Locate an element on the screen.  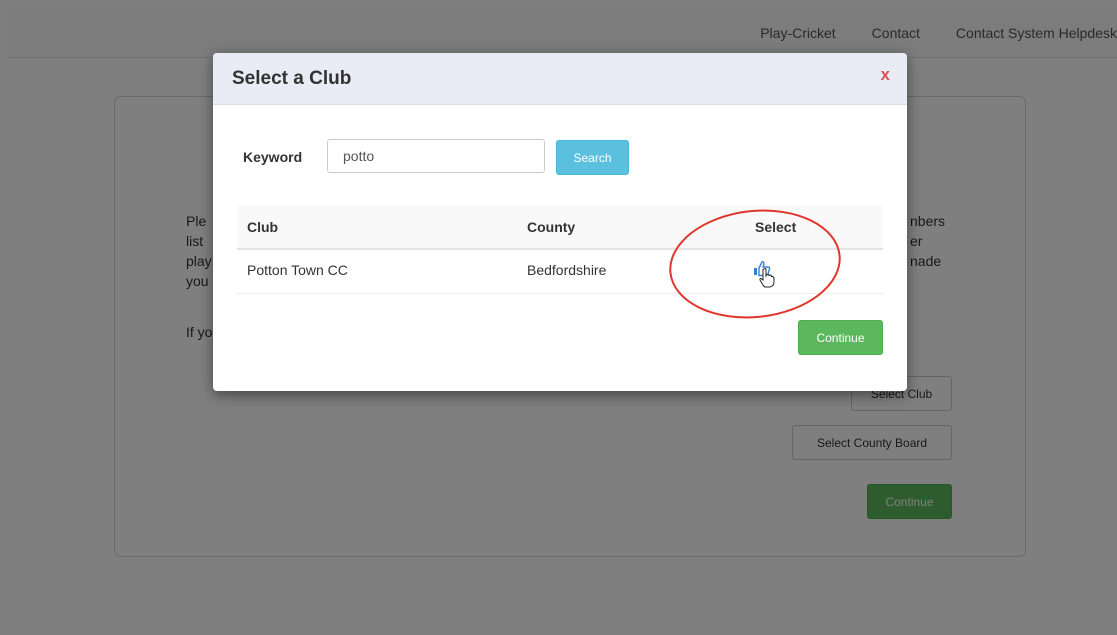
county-cell: Bedfordshire is located at coordinates (567, 270).